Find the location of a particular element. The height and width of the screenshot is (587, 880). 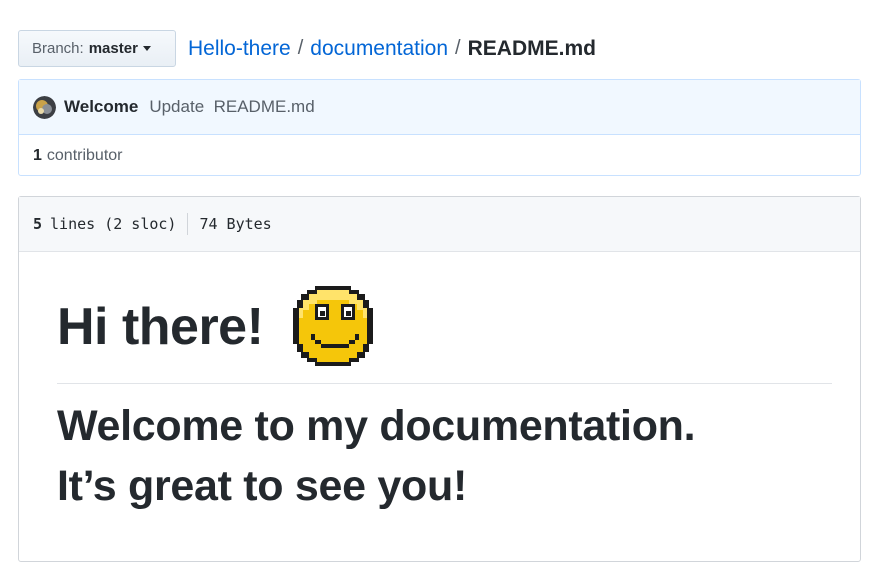

avatar is located at coordinates (44, 107).